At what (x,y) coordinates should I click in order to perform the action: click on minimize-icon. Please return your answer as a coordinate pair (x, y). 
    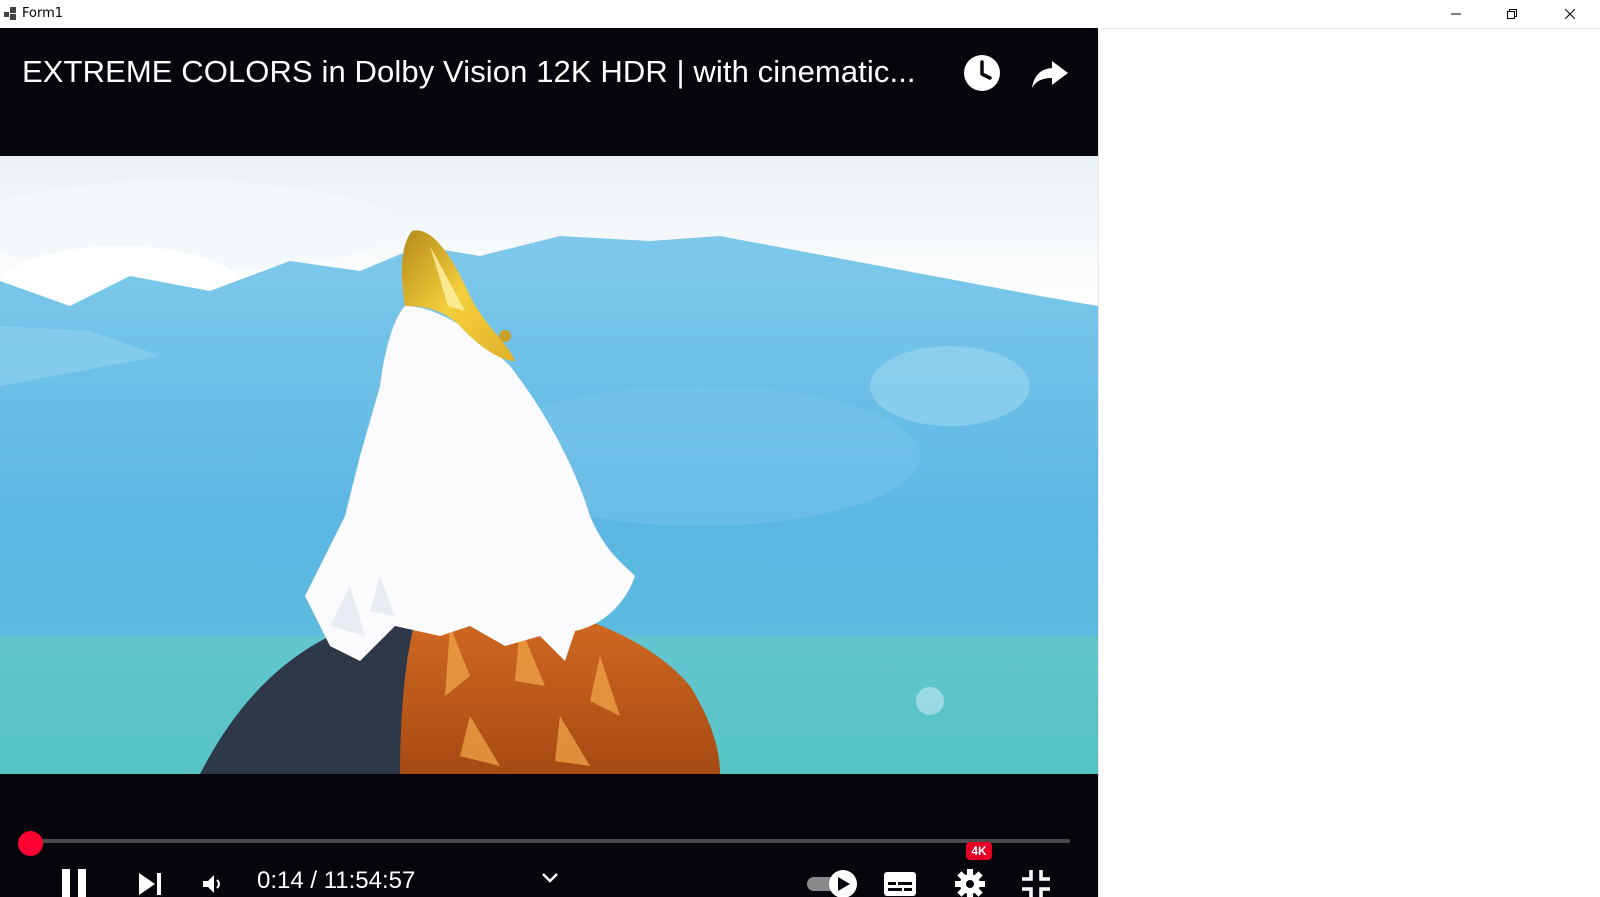
    Looking at the image, I should click on (1456, 14).